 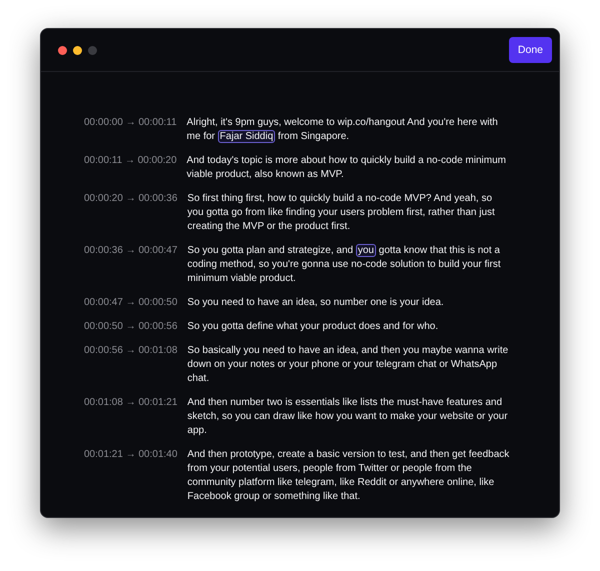 What do you see at coordinates (131, 327) in the screenshot?
I see `timestamp: 00:00:50 → 00:00:56` at bounding box center [131, 327].